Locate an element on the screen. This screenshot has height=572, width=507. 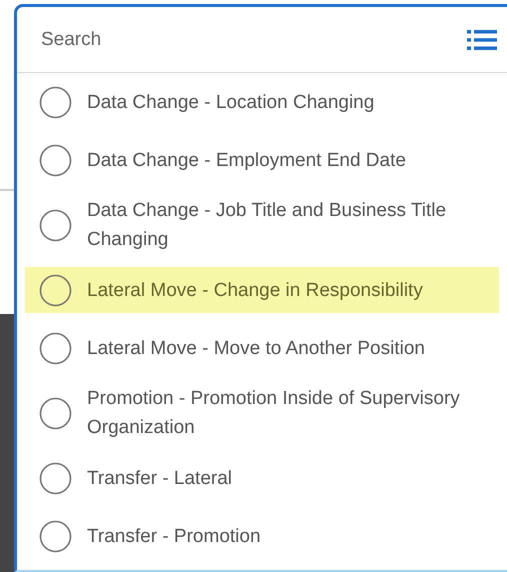
option-item: Transfer - Lateral is located at coordinates (262, 478).